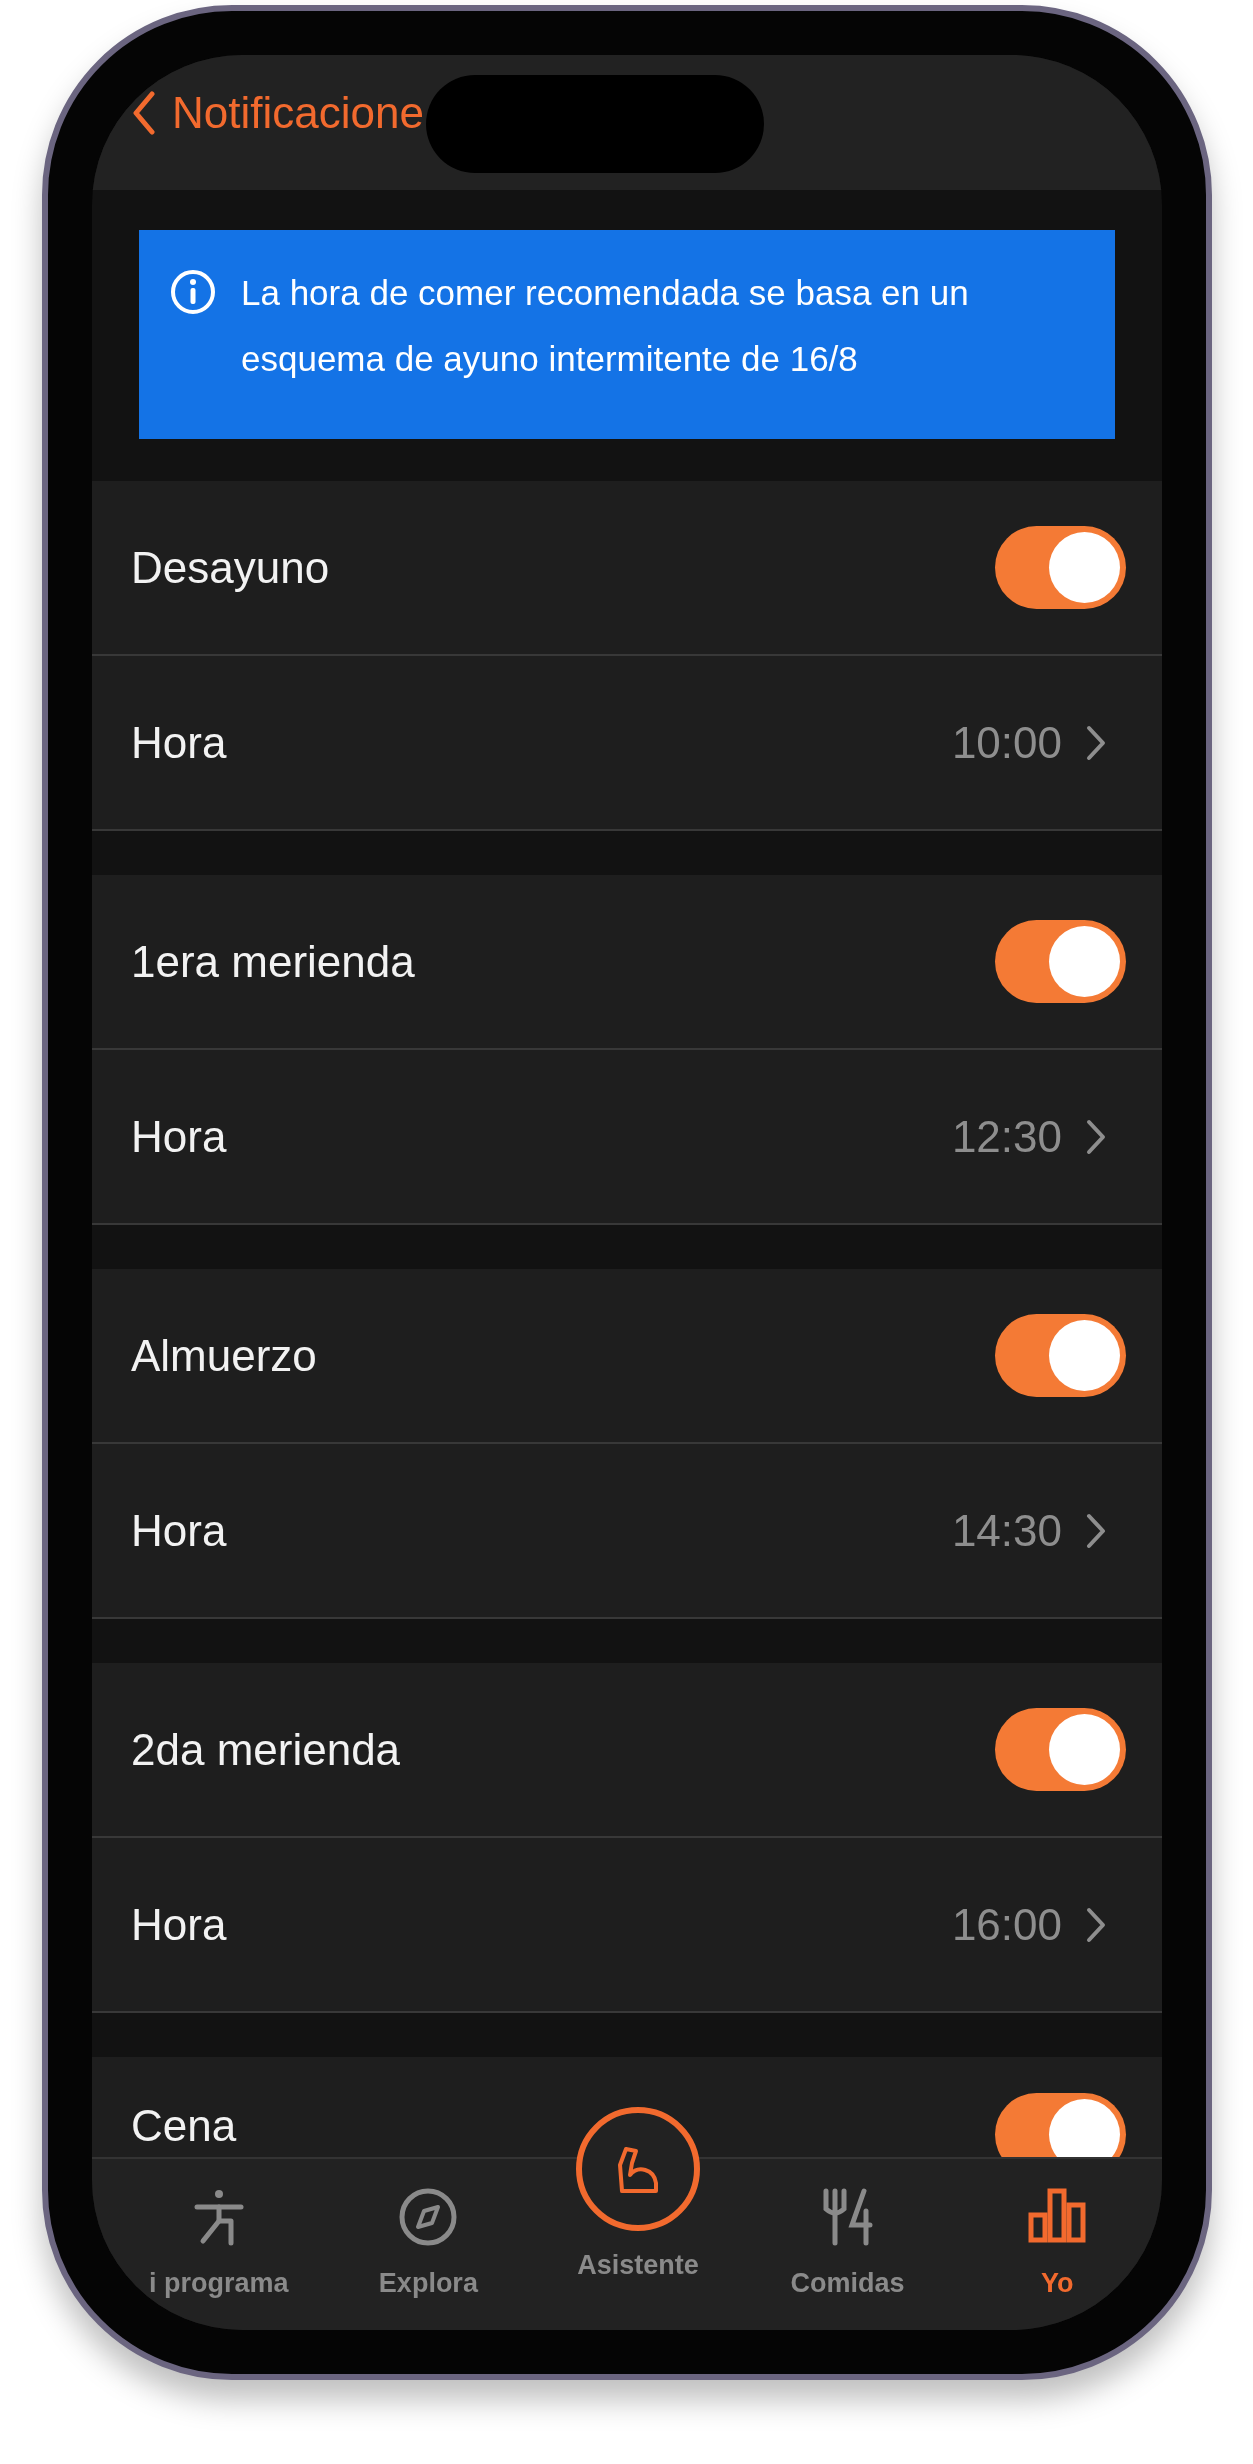 This screenshot has width=1253, height=2464. I want to click on time-value: 10:00, so click(1006, 742).